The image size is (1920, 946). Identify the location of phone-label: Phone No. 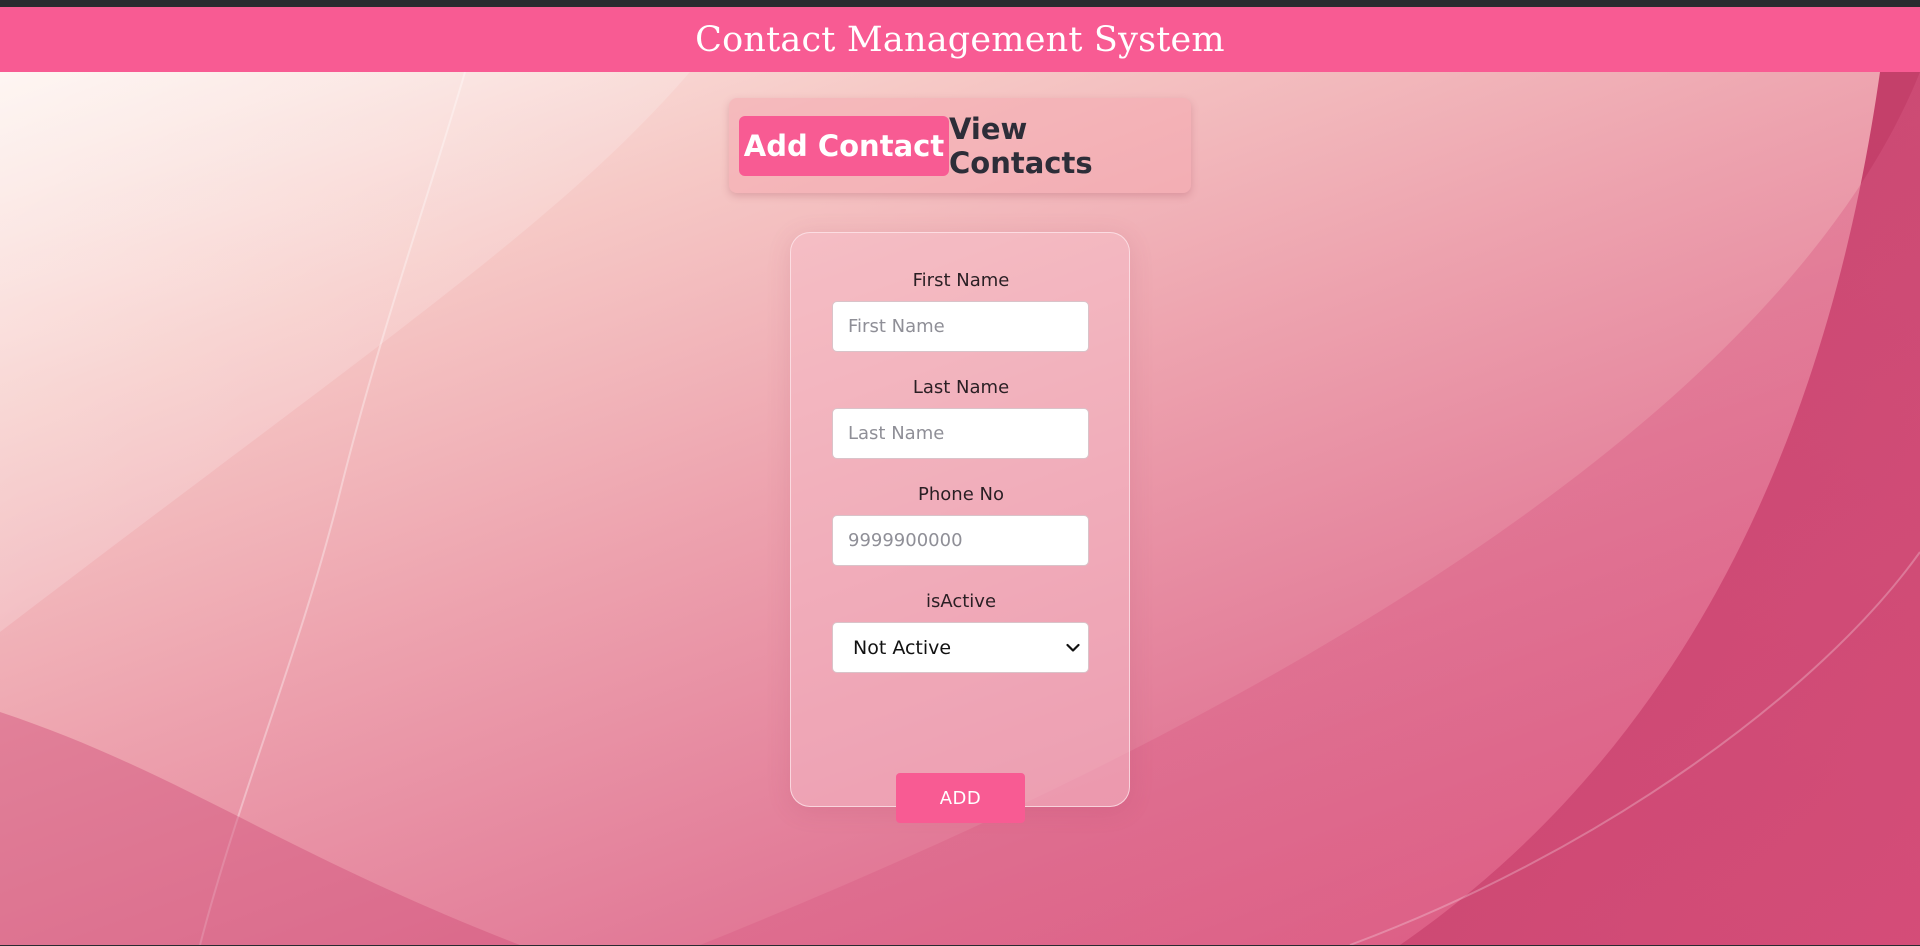
(961, 494).